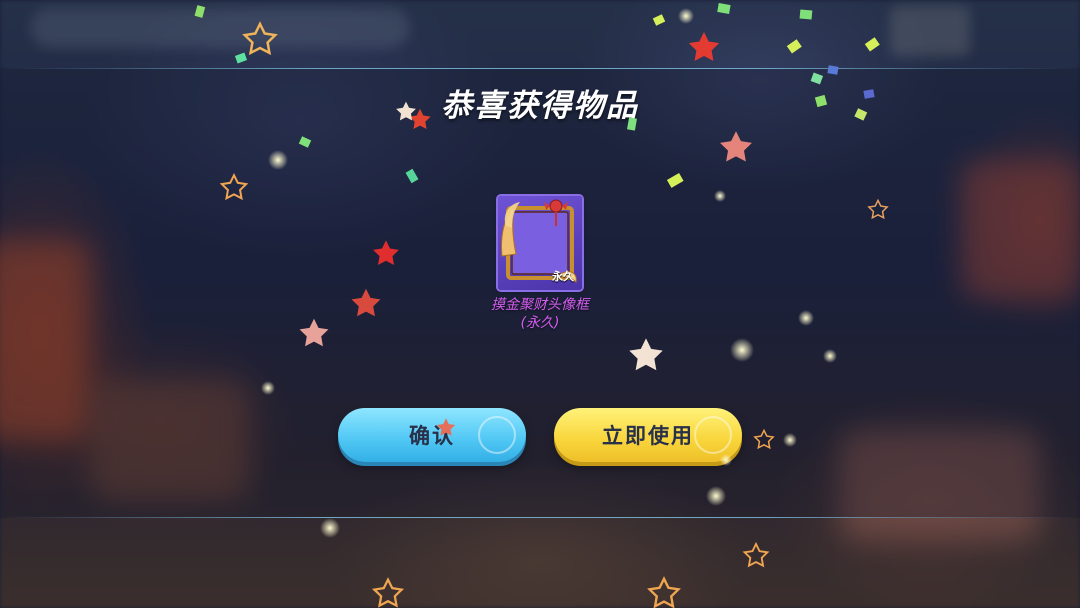 The height and width of the screenshot is (608, 1080). What do you see at coordinates (540, 305) in the screenshot?
I see `reward-item-name-line1: 摸金聚财头像框` at bounding box center [540, 305].